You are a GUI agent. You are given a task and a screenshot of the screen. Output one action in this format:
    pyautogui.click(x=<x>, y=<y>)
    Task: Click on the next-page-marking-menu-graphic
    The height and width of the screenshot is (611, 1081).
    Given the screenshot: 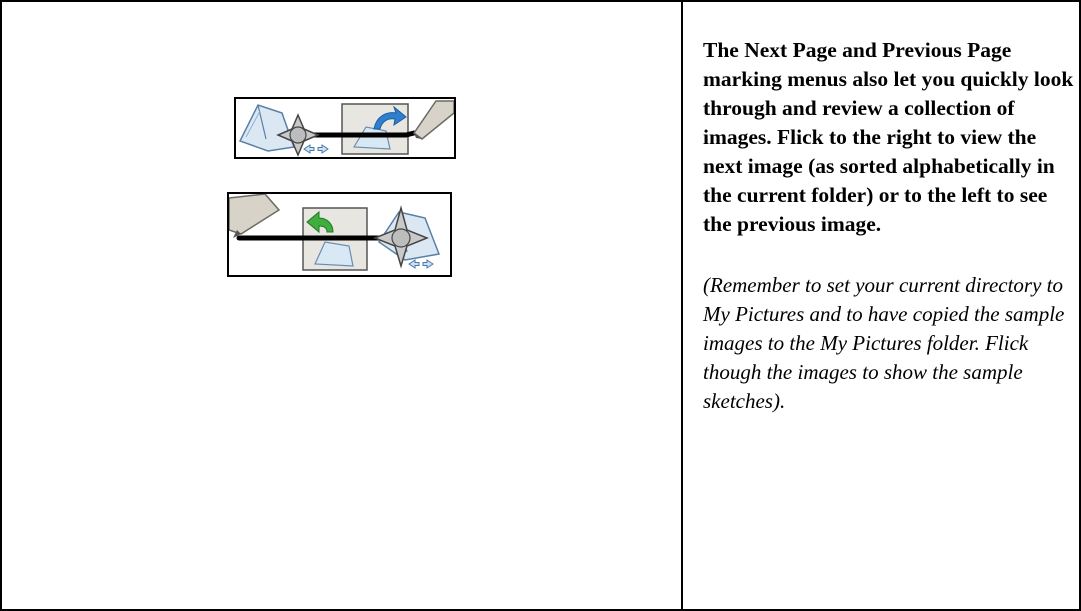 What is the action you would take?
    pyautogui.click(x=346, y=128)
    